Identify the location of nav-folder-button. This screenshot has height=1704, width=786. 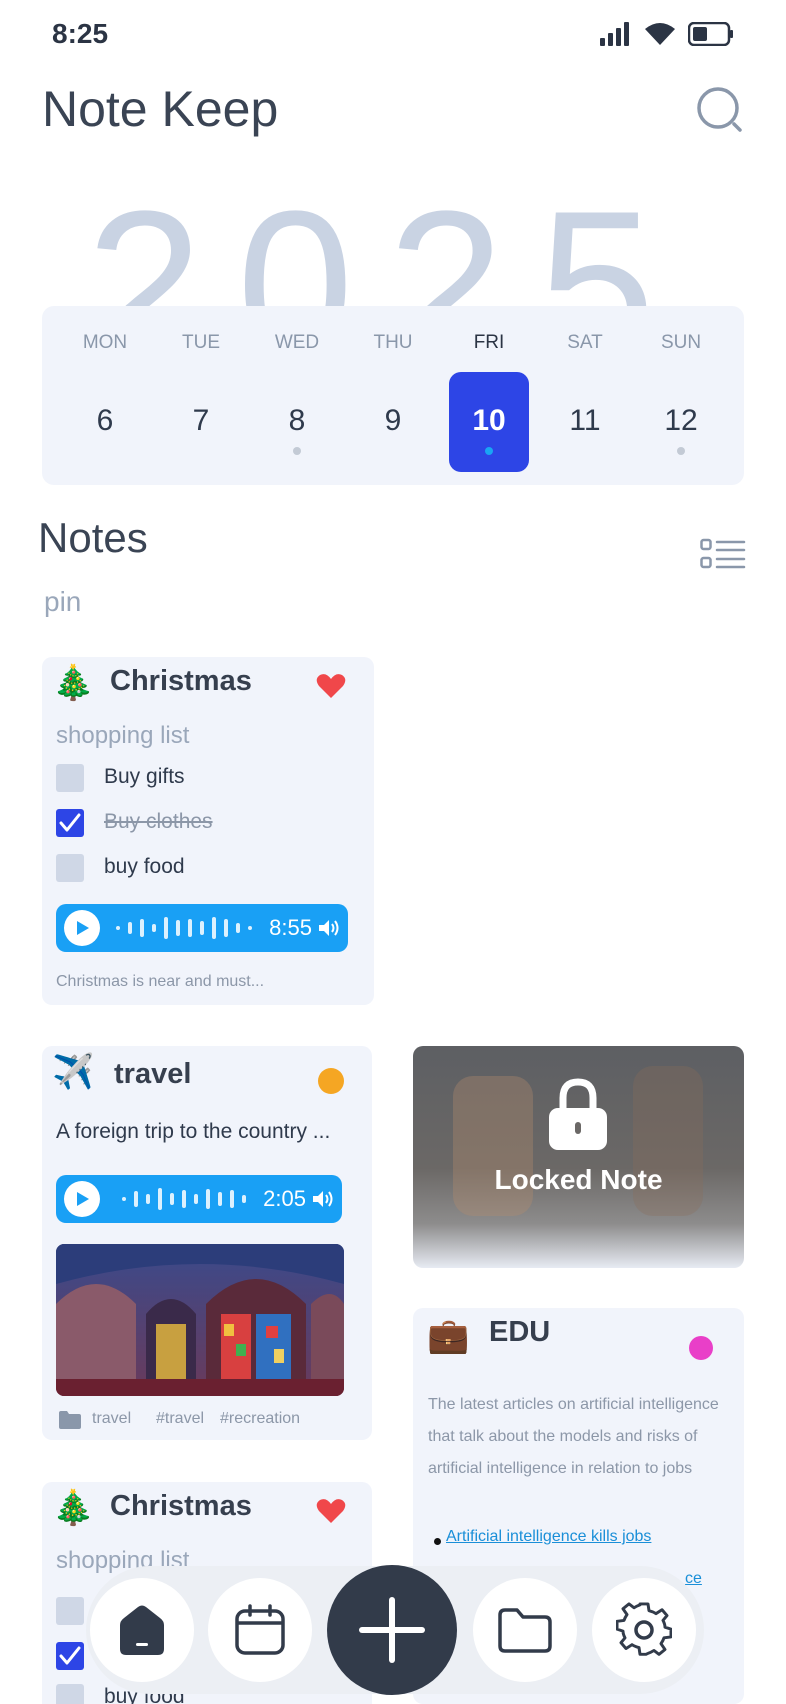
(525, 1630).